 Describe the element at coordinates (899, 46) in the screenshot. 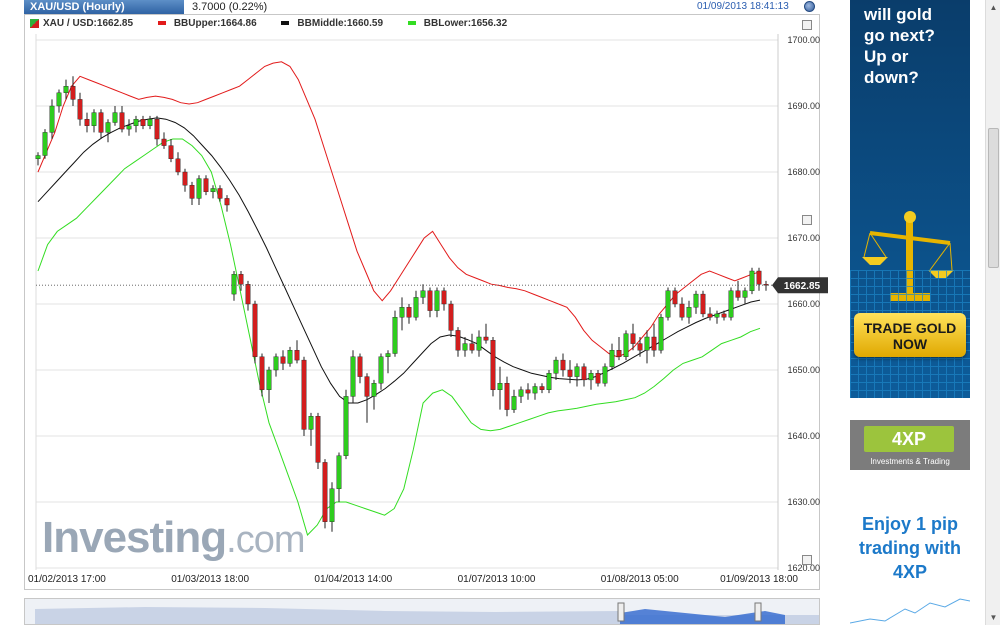

I see `ad-headline: will gold go next? Up or down?` at that location.